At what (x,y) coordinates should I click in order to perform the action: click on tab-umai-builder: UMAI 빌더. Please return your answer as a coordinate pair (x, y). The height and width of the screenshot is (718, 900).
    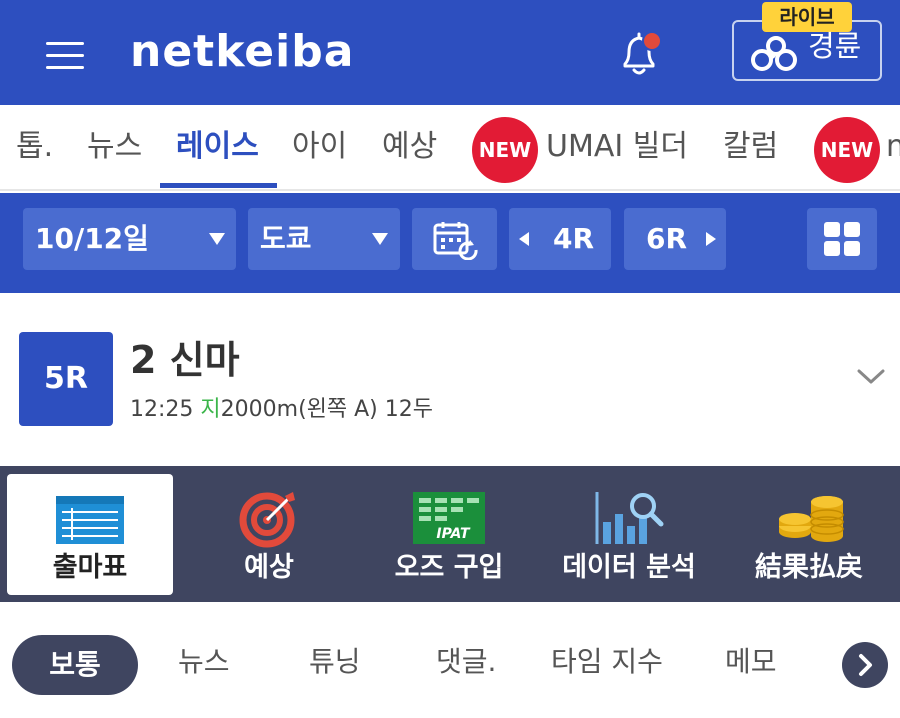
    Looking at the image, I should click on (617, 147).